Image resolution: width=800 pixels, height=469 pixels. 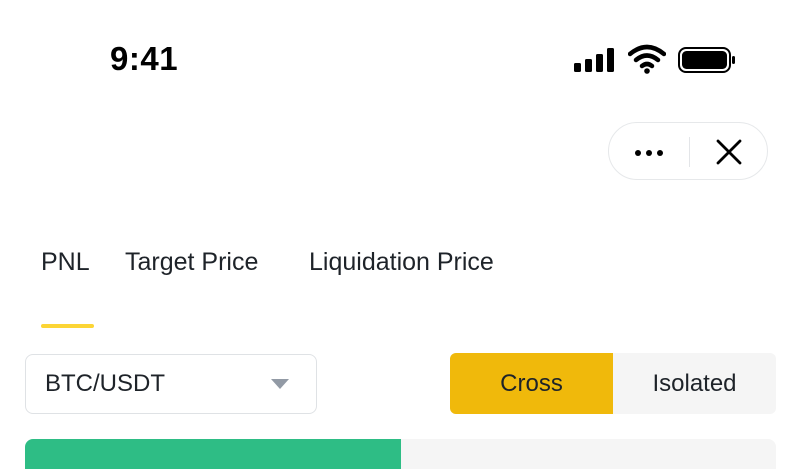 I want to click on wifi-icon, so click(x=647, y=59).